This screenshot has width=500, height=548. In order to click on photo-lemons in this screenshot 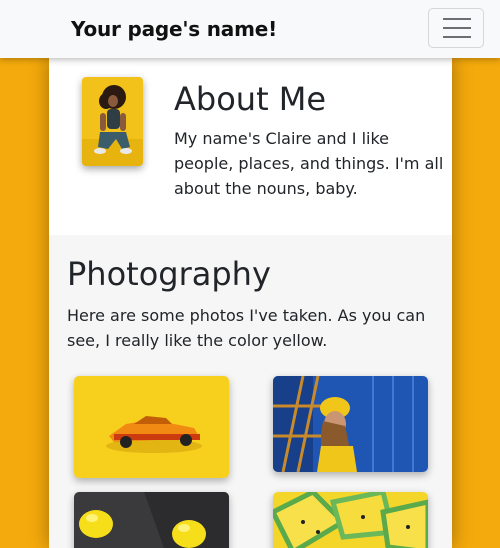, I will do `click(151, 520)`.